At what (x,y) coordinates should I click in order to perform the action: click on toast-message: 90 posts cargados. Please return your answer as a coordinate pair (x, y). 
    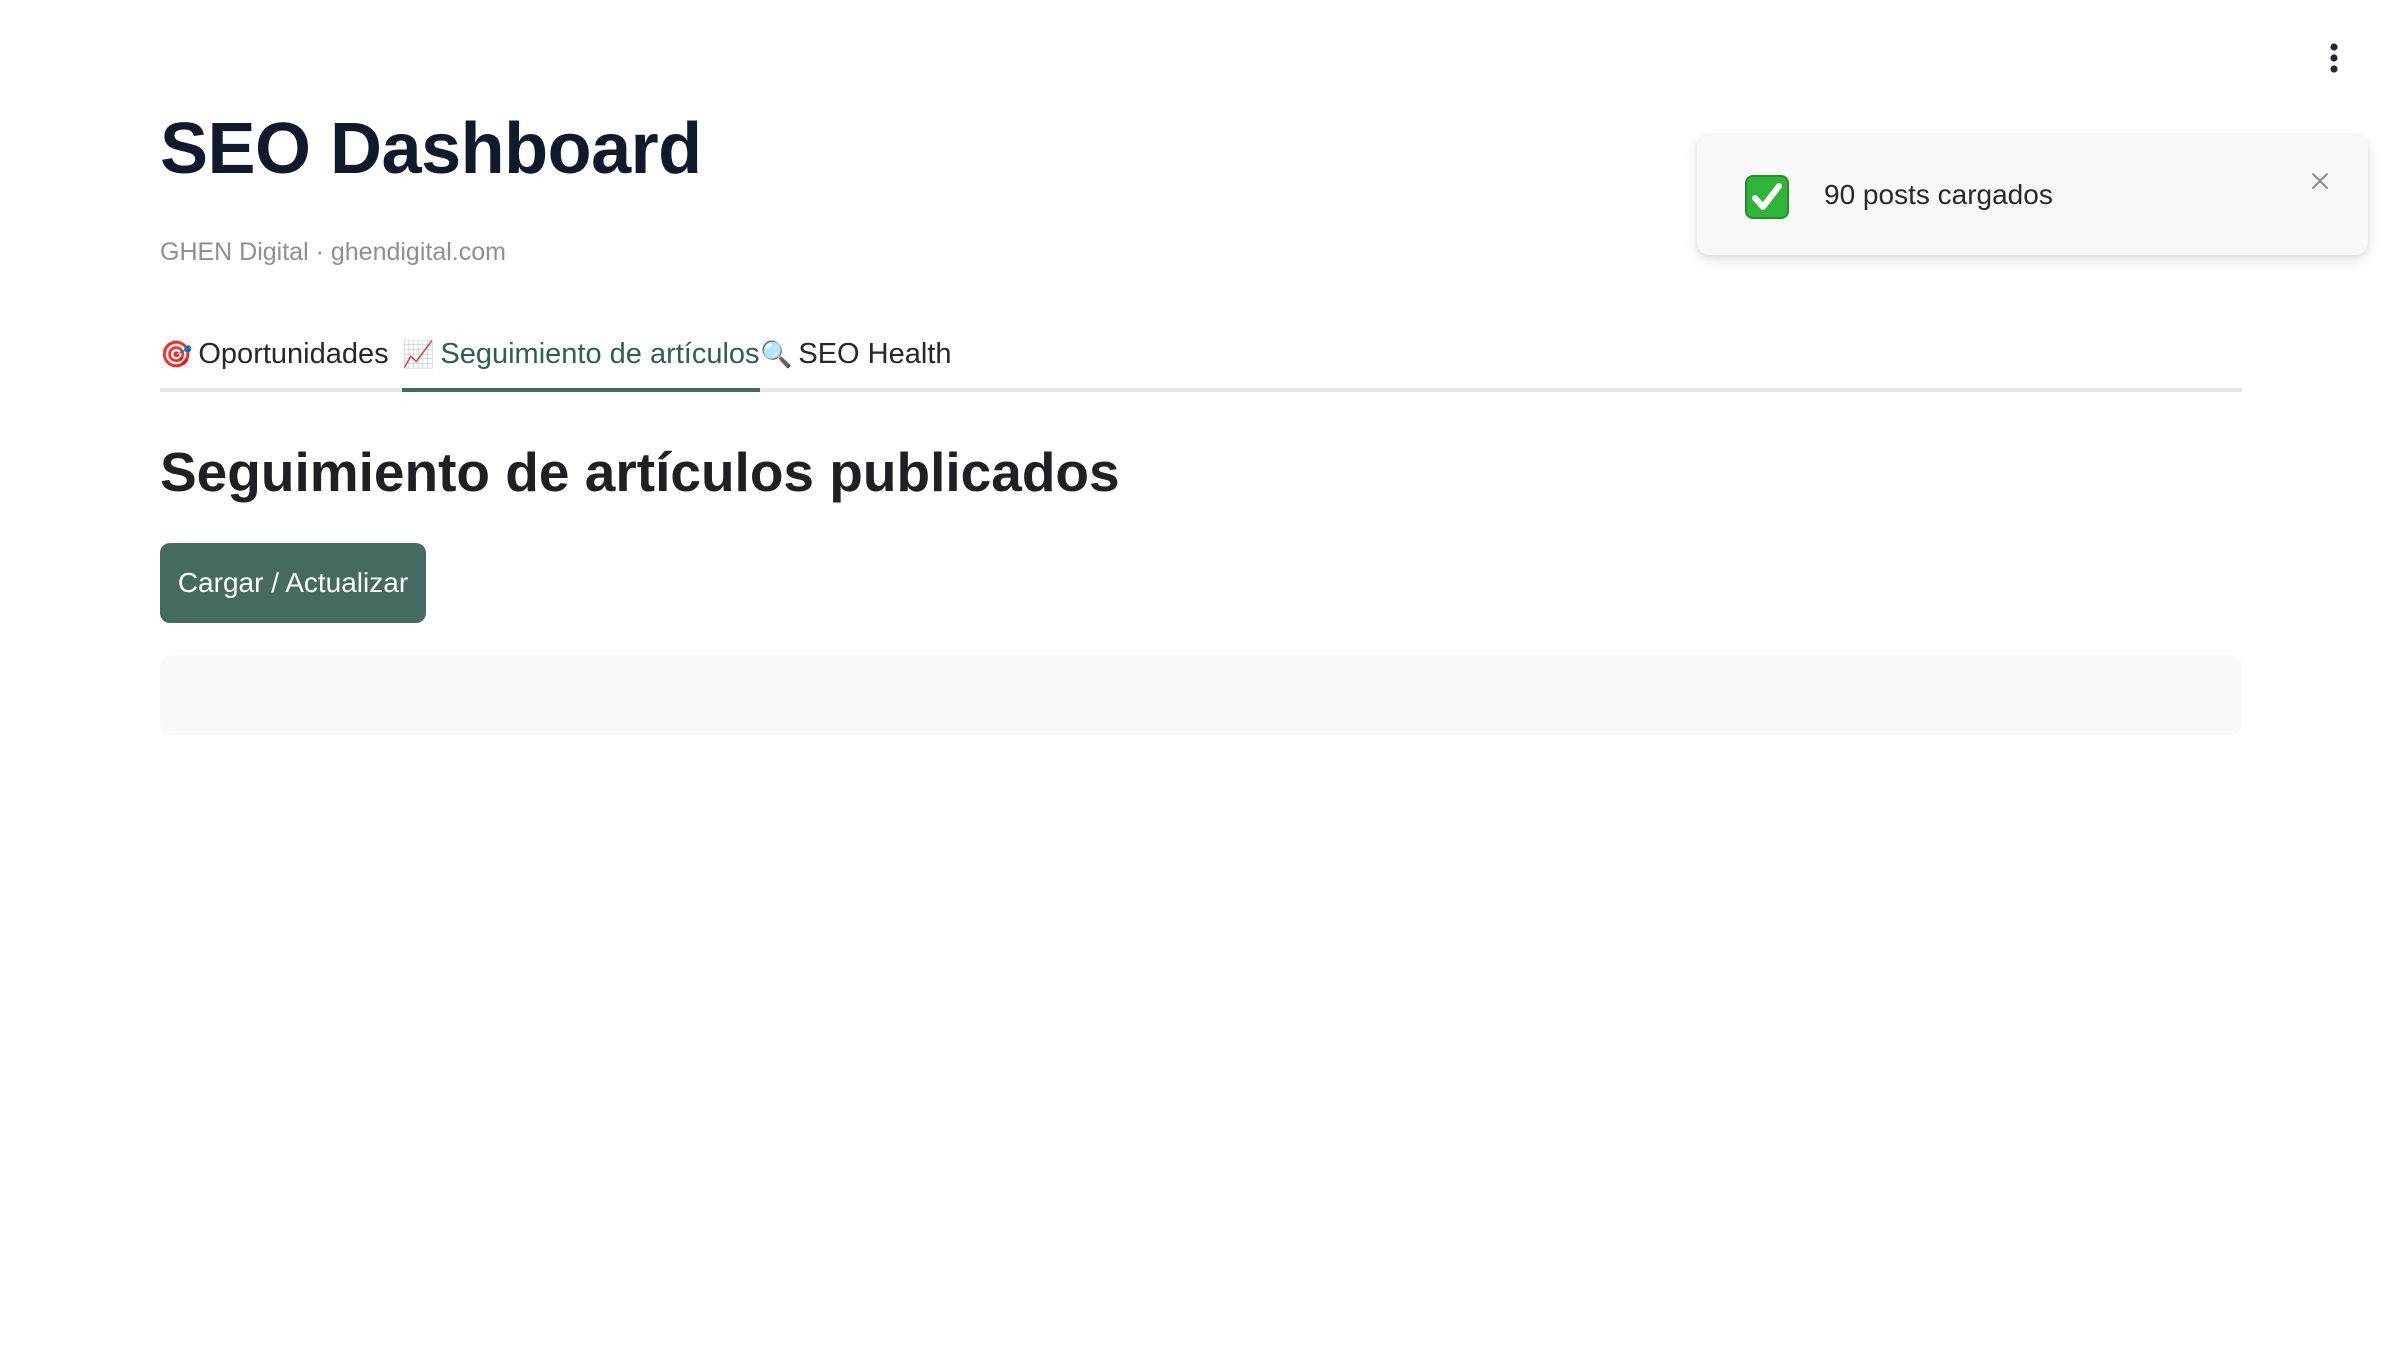
    Looking at the image, I should click on (1938, 194).